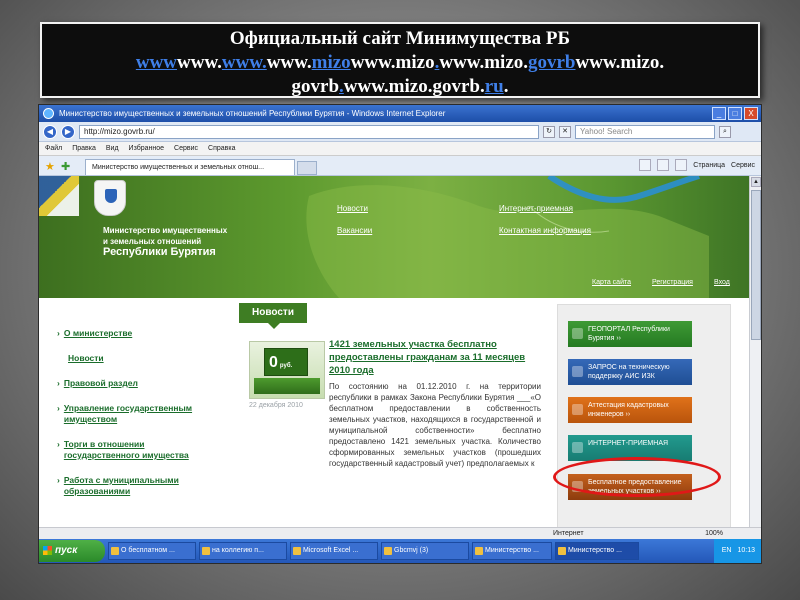 Image resolution: width=800 pixels, height=600 pixels. I want to click on menu-item-tools: Сервис, so click(186, 148).